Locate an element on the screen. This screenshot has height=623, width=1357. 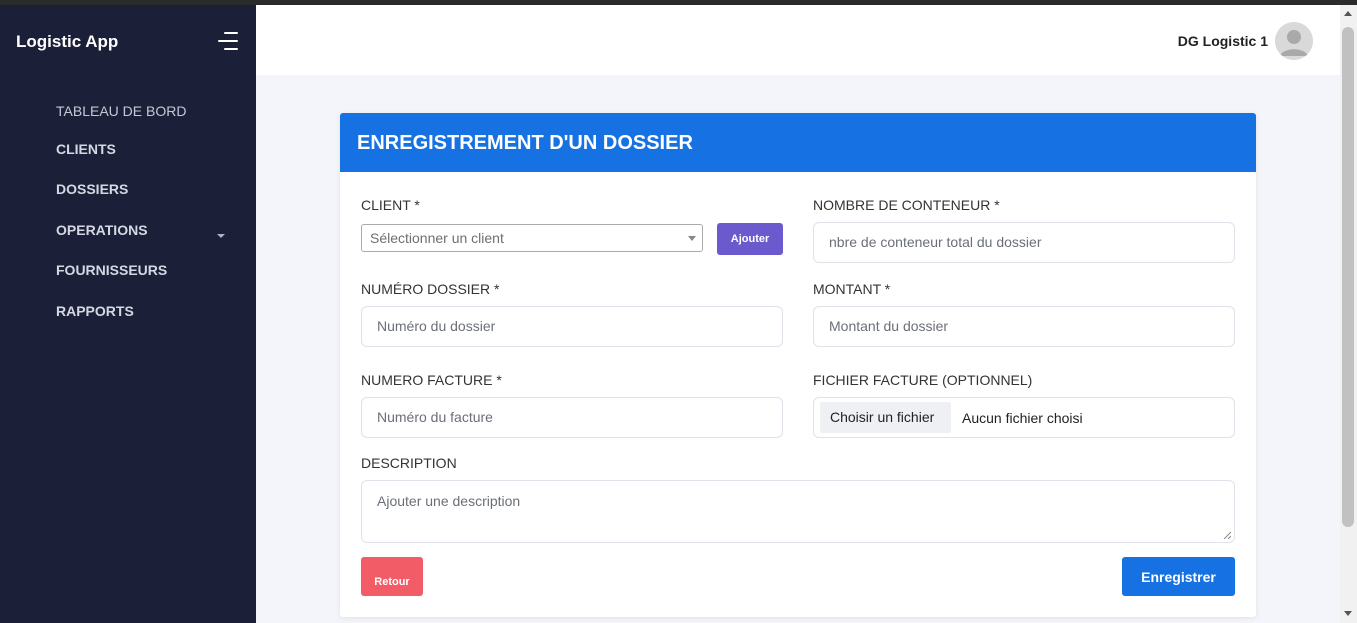
description-label: DESCRIPTION is located at coordinates (409, 463).